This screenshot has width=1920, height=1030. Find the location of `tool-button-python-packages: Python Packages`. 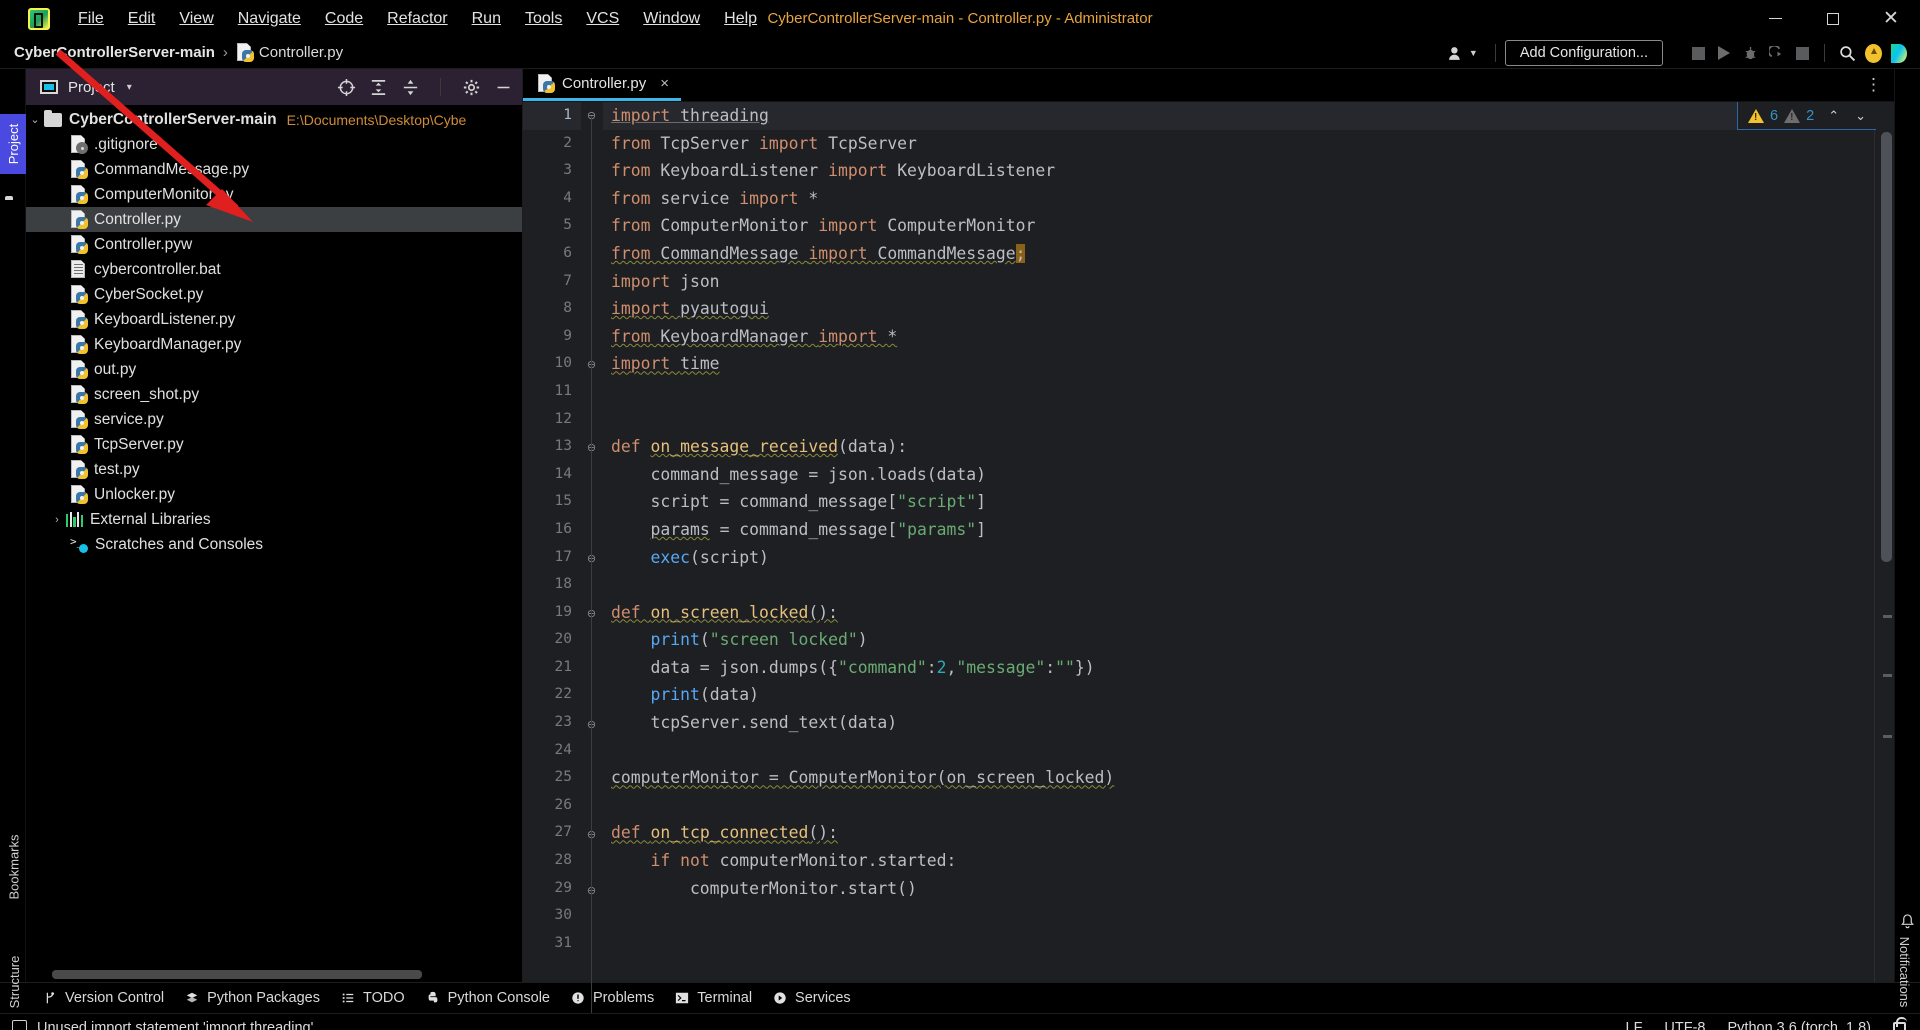

tool-button-python-packages: Python Packages is located at coordinates (258, 998).